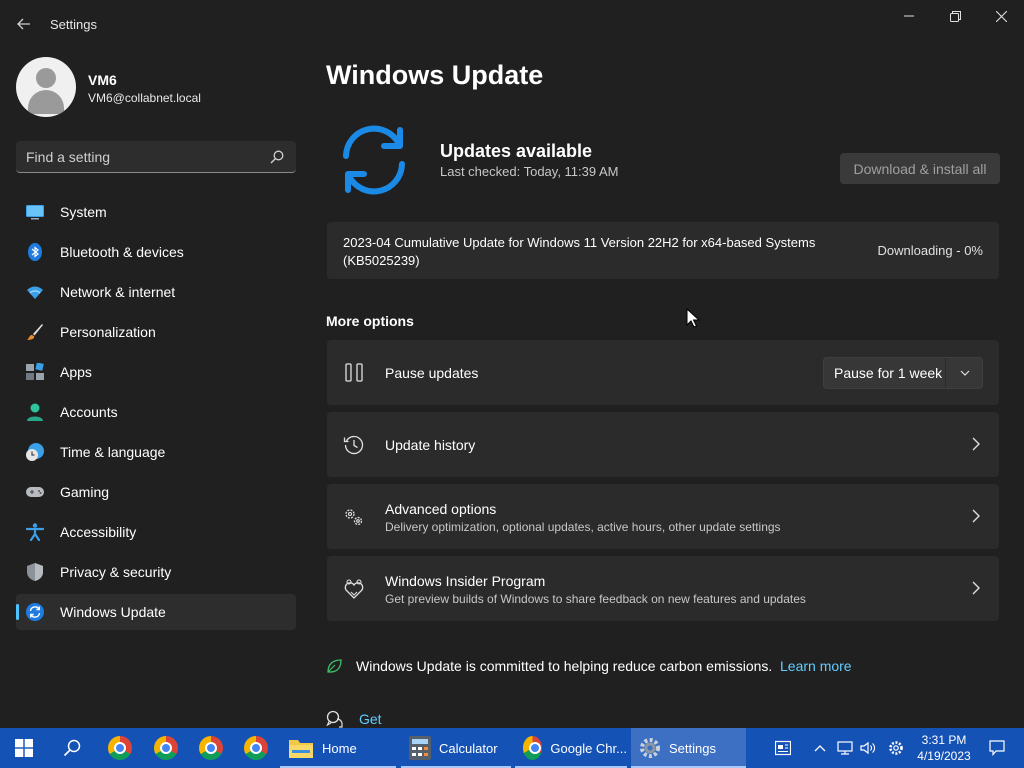 The image size is (1024, 768). I want to click on search-box, so click(156, 157).